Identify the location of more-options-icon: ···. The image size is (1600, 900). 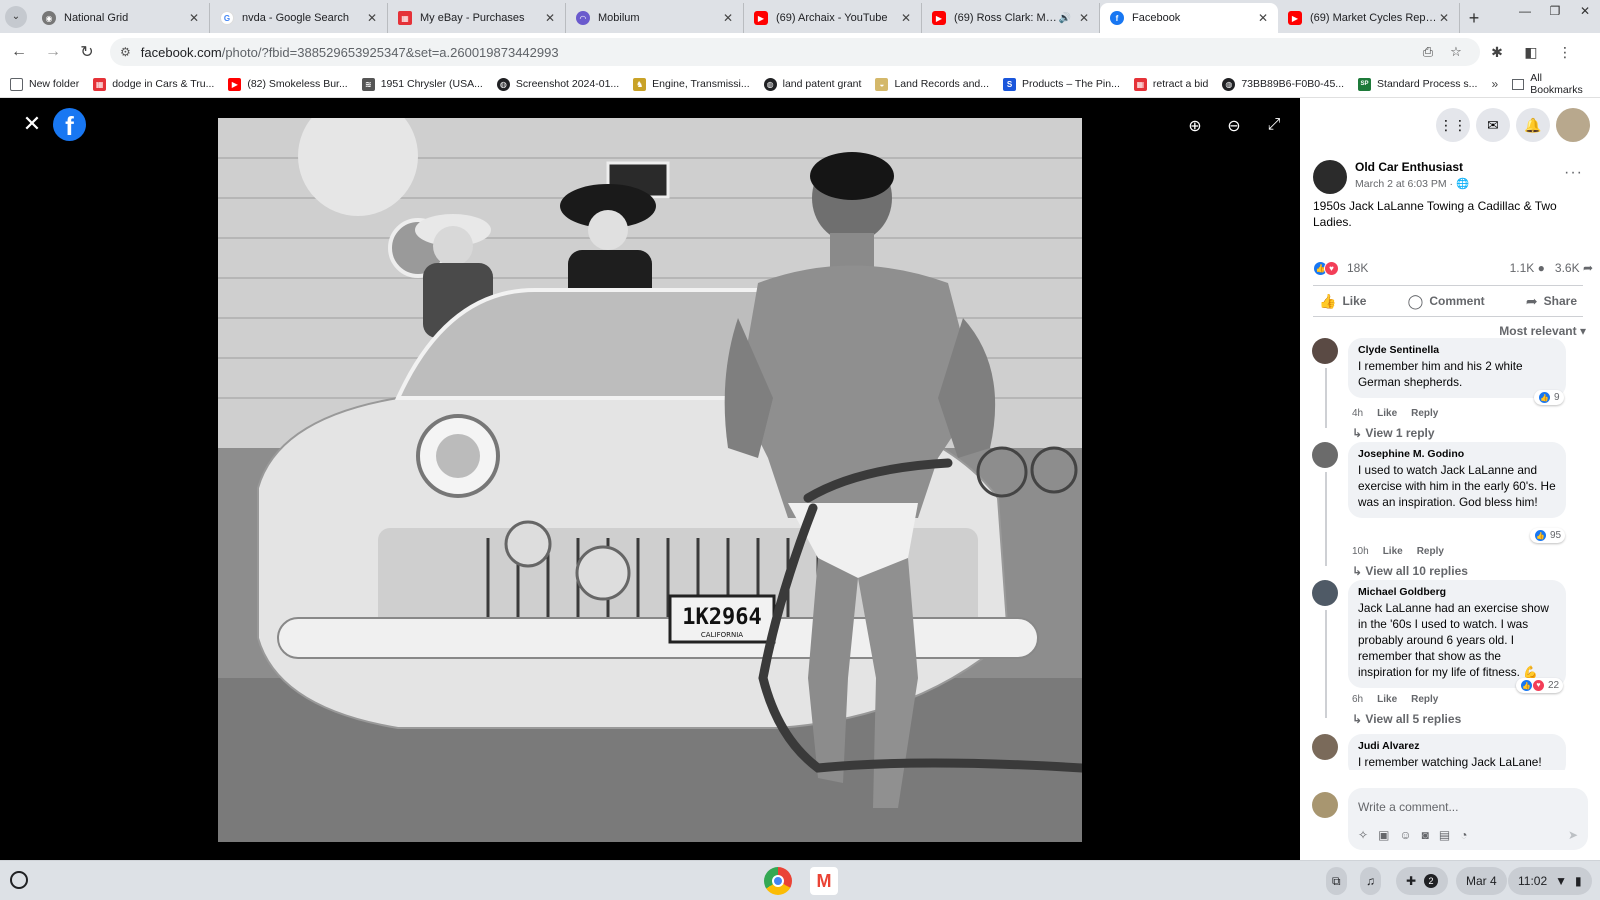
(1573, 173).